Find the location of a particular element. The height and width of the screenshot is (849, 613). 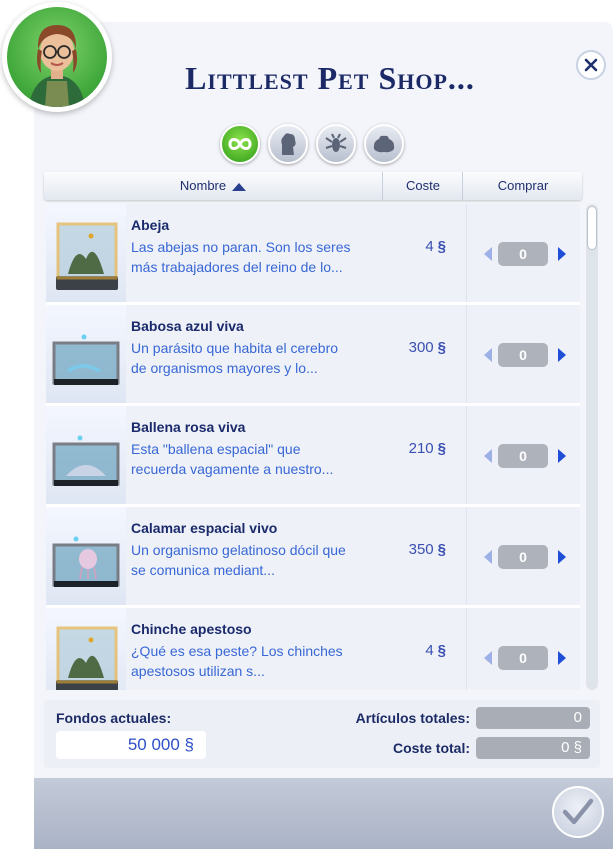

total-items-label: Artículos totales: is located at coordinates (412, 718).